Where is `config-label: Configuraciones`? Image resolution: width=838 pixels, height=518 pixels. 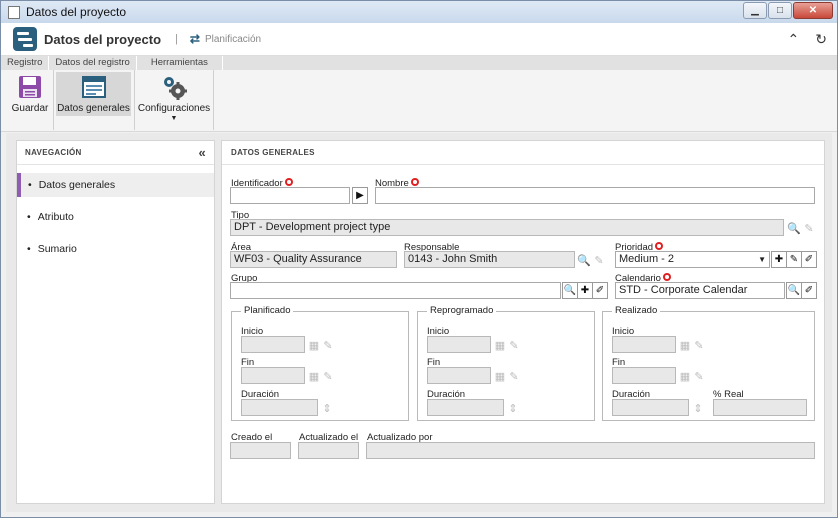
config-label: Configuraciones is located at coordinates (174, 108).